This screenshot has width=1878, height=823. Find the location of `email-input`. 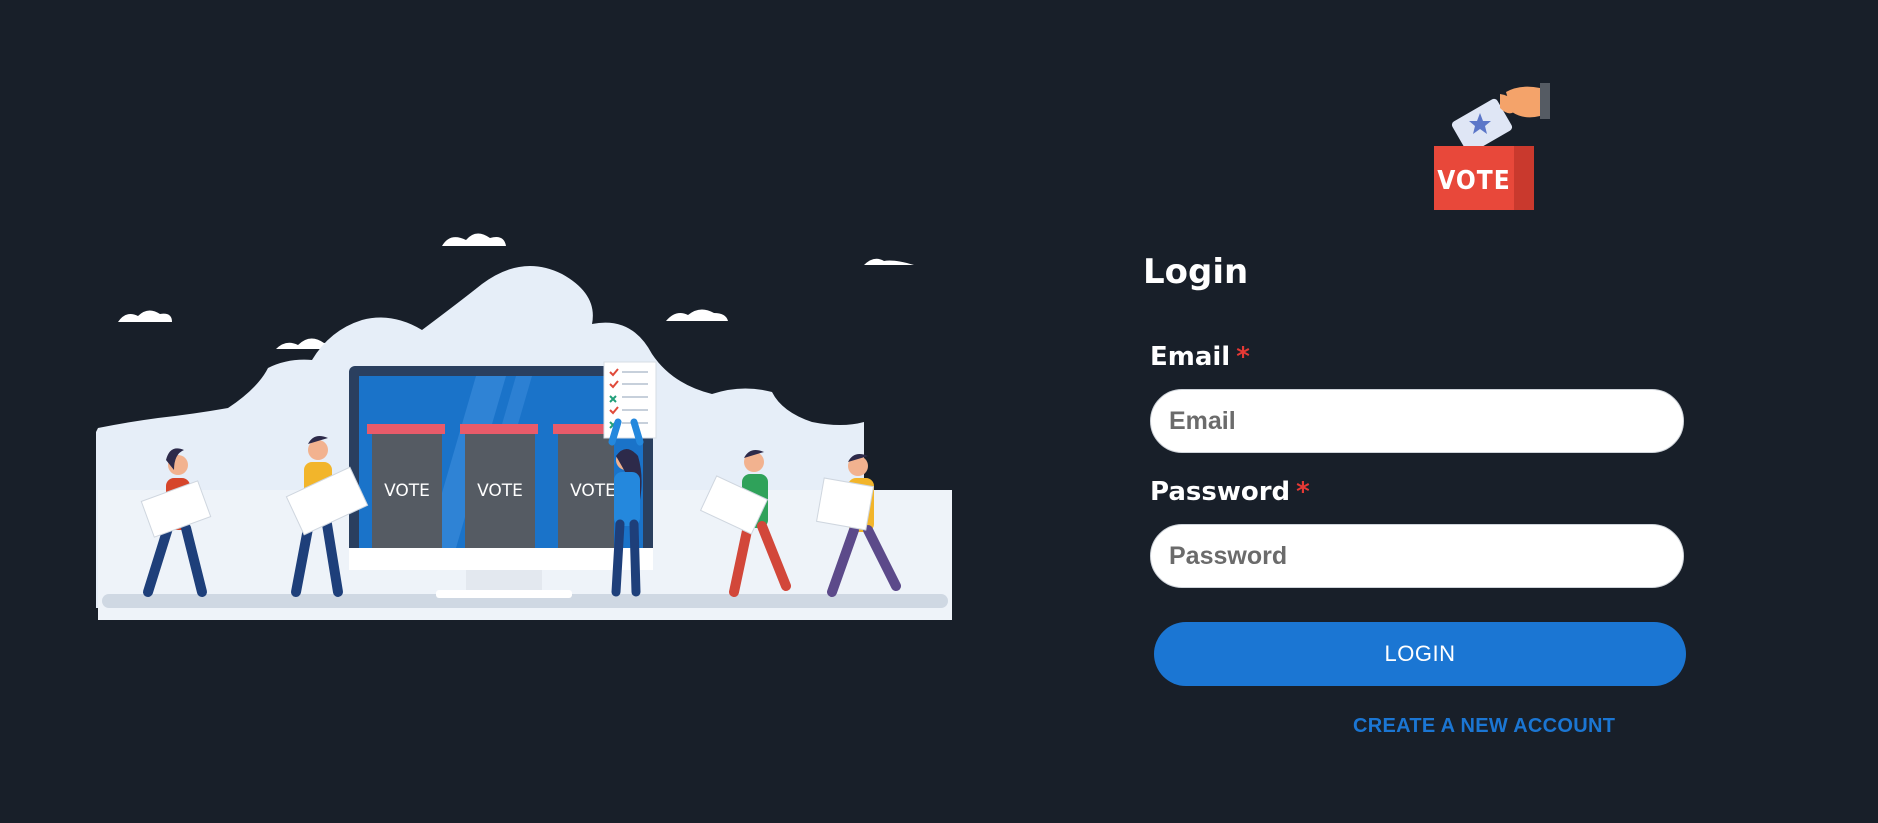

email-input is located at coordinates (1417, 421).